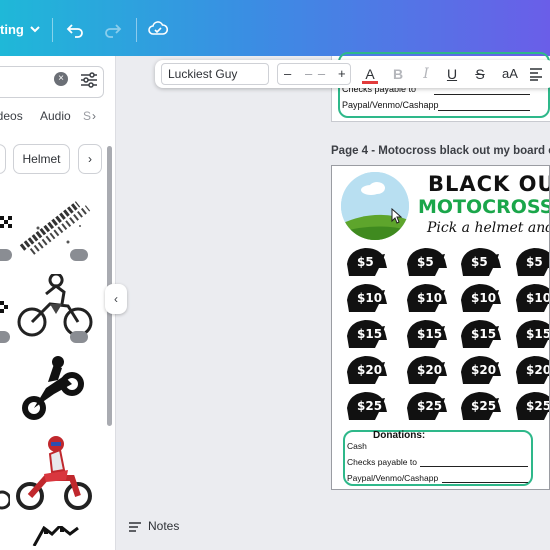 Image resolution: width=550 pixels, height=550 pixels. I want to click on donations-cash-line: Cash, so click(357, 446).